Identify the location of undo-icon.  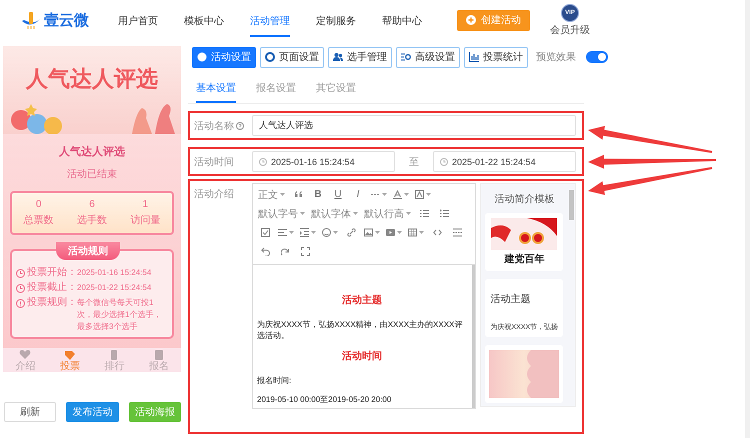
(265, 251).